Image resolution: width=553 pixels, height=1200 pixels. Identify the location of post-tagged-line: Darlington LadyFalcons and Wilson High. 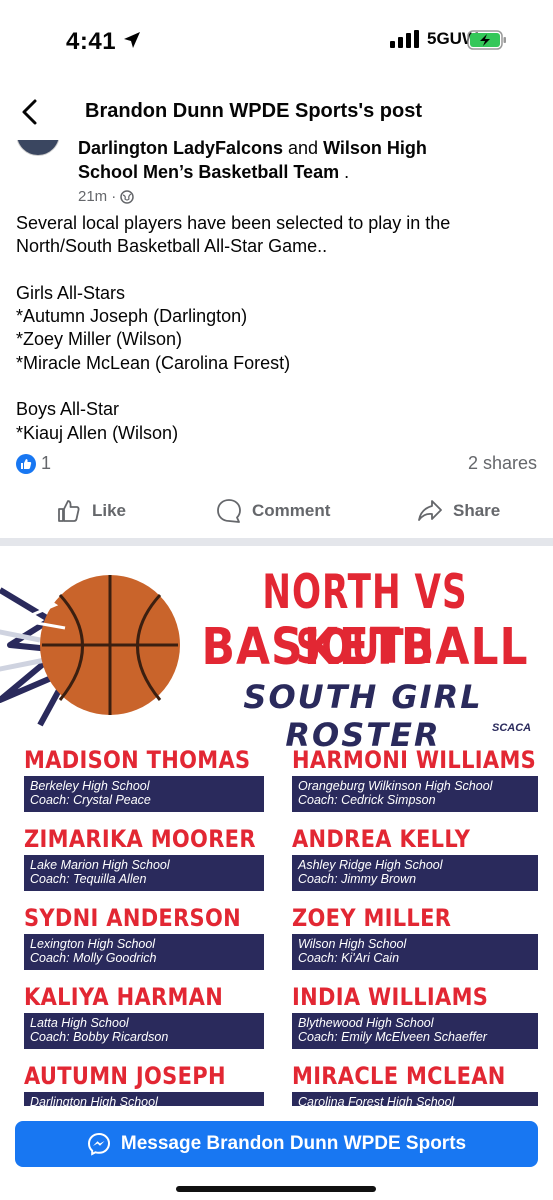
(252, 149).